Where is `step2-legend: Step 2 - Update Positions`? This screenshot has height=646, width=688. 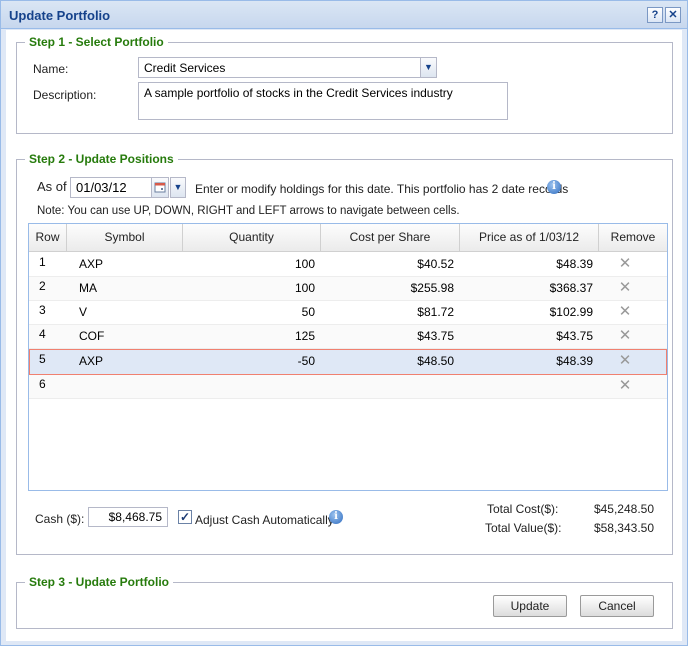
step2-legend: Step 2 - Update Positions is located at coordinates (101, 159).